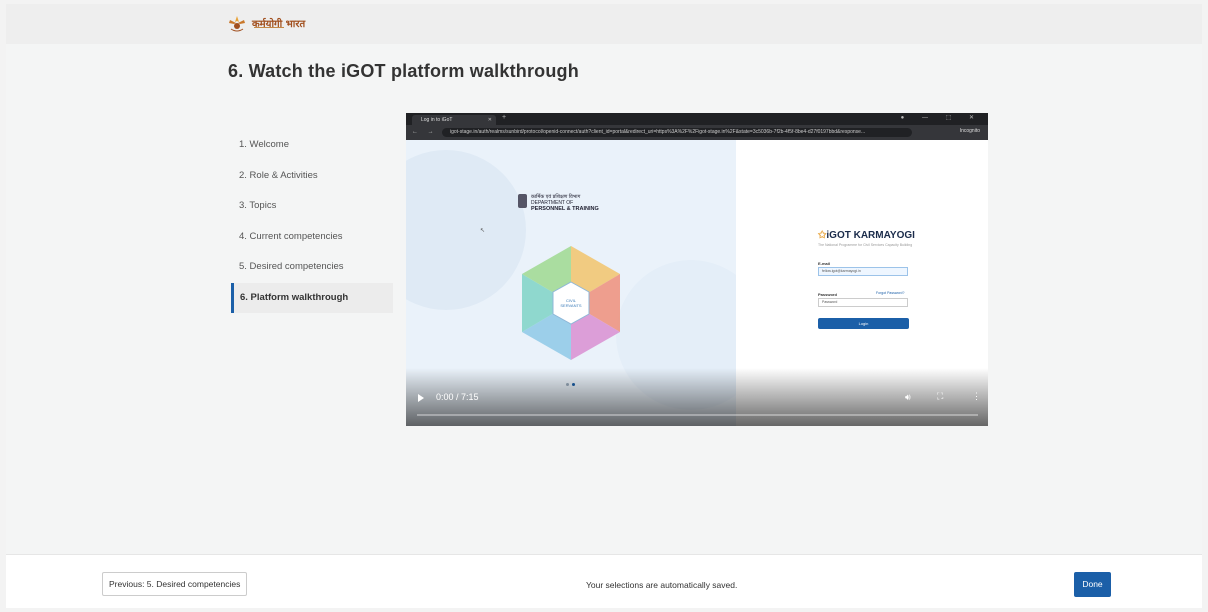 The image size is (1208, 612). Describe the element at coordinates (940, 396) in the screenshot. I see `fullscreen-icon: ⛶` at that location.